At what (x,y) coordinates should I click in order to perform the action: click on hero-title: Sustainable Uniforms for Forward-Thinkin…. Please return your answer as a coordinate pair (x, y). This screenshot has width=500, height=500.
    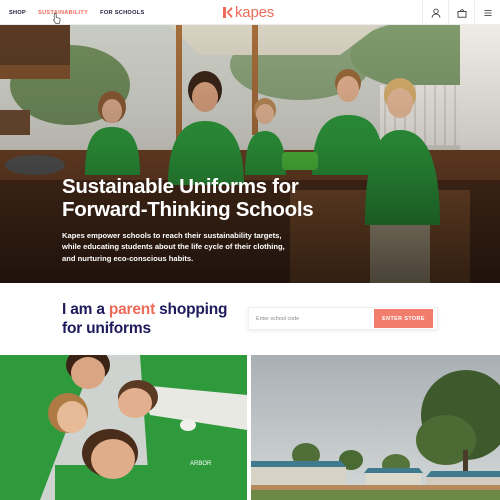
    Looking at the image, I should click on (227, 198).